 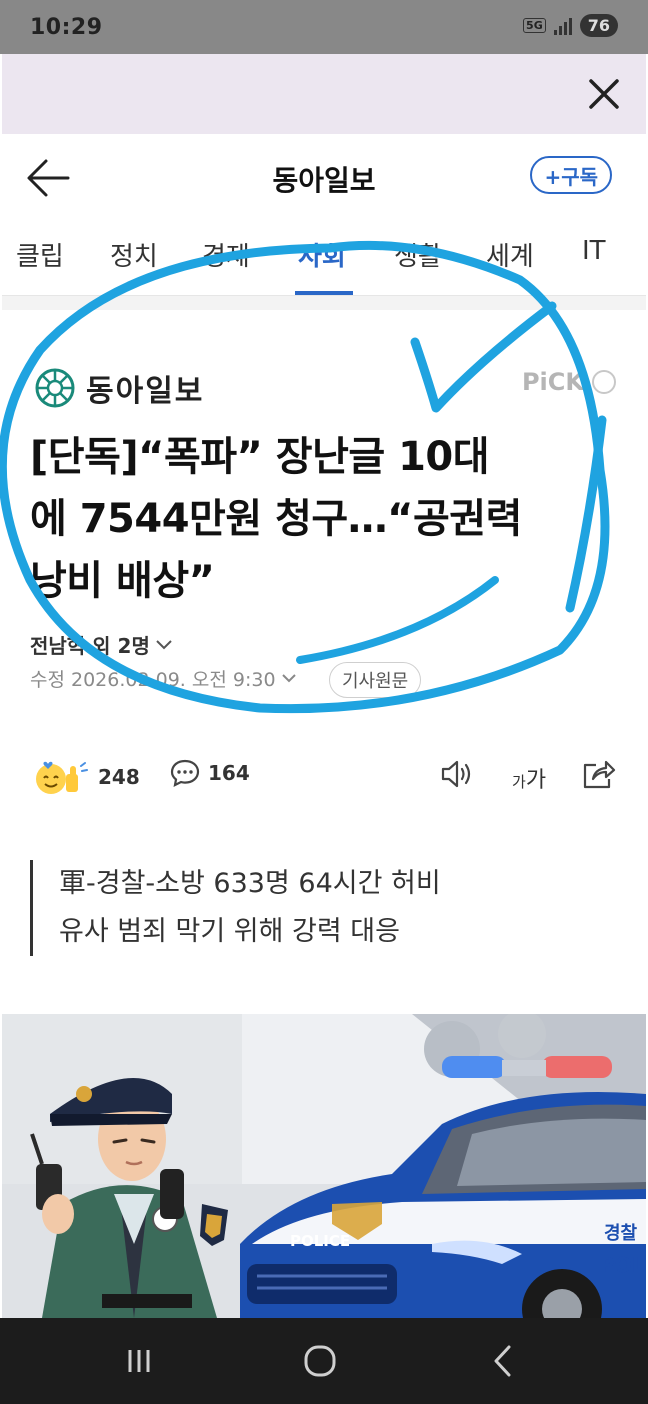 What do you see at coordinates (324, 94) in the screenshot?
I see `close-bar` at bounding box center [324, 94].